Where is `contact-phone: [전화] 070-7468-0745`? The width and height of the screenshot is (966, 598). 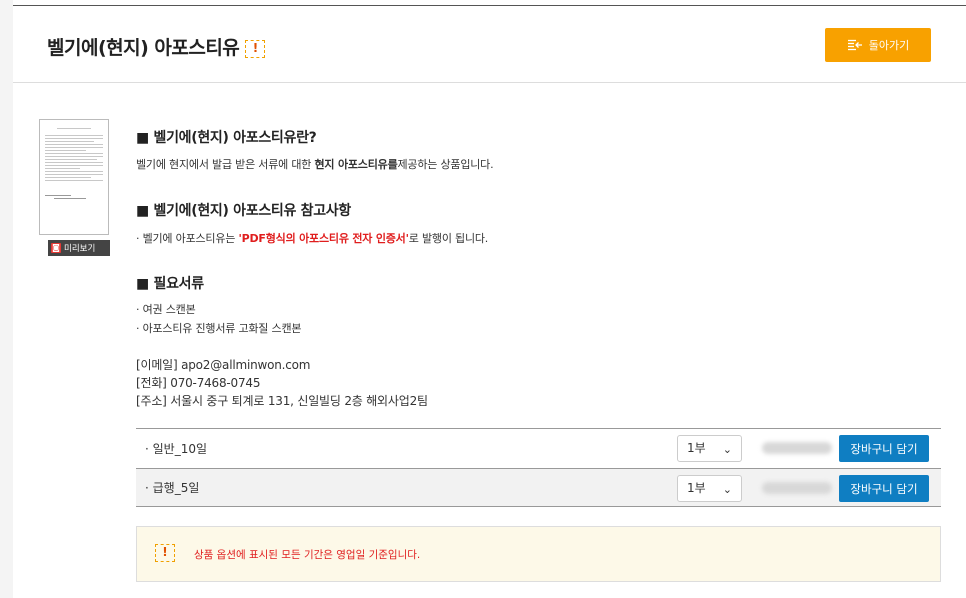 contact-phone: [전화] 070-7468-0745 is located at coordinates (198, 383).